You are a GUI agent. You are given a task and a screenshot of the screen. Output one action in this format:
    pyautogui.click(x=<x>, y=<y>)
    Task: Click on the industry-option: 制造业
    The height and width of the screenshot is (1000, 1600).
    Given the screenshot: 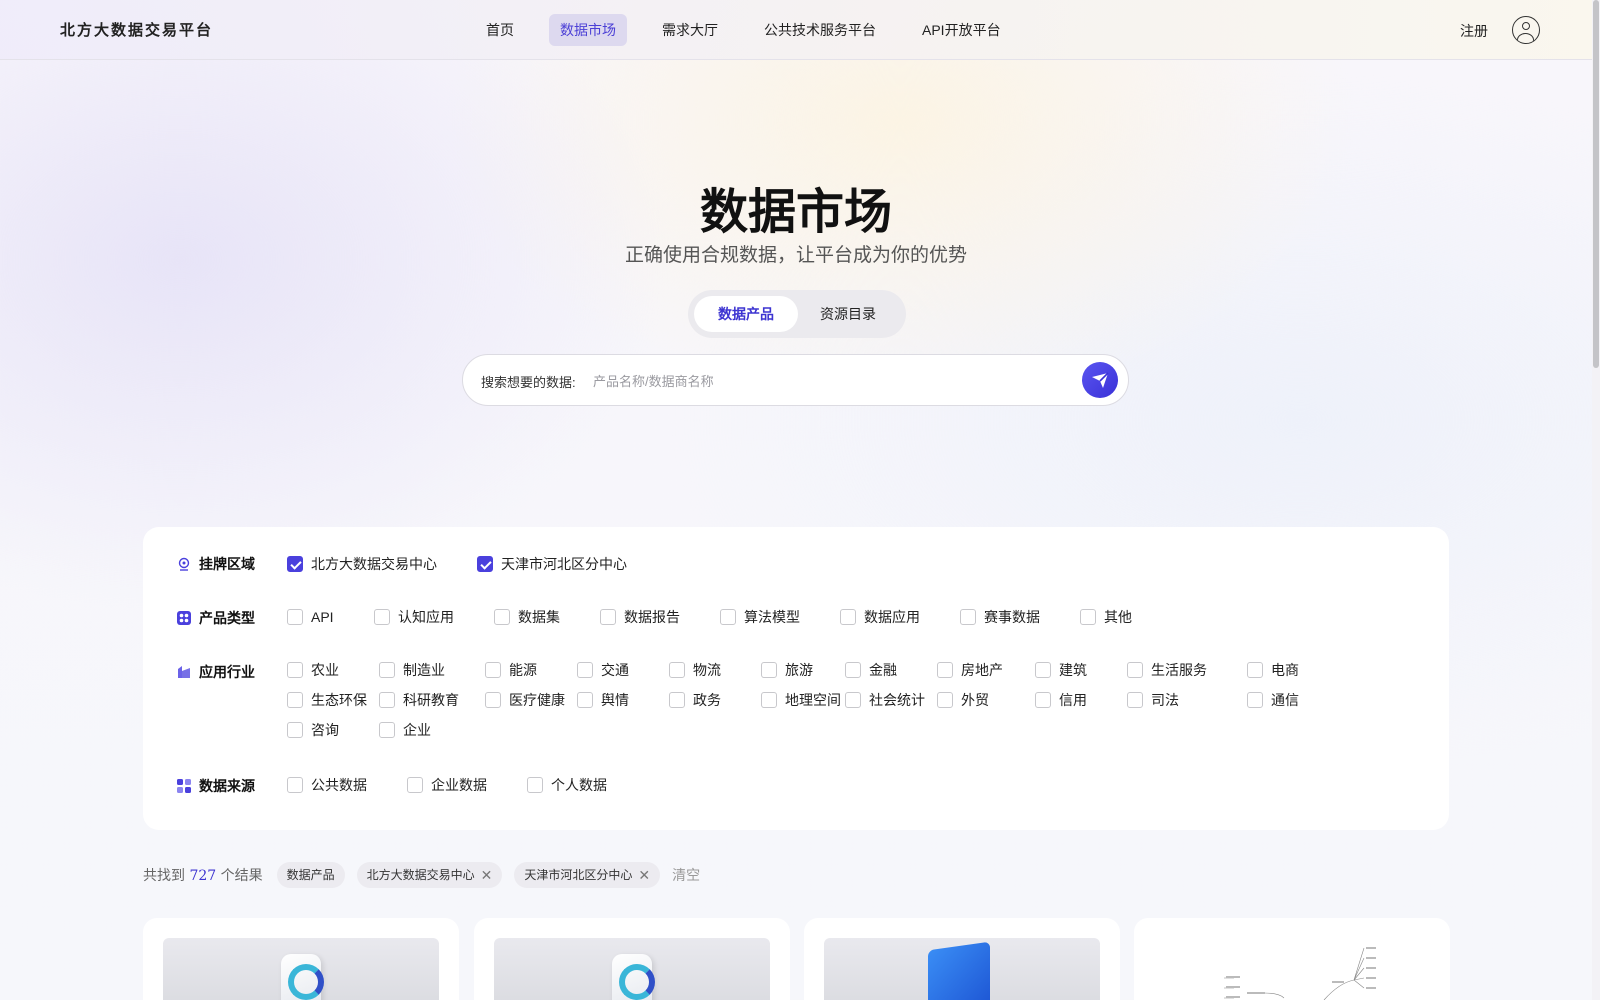 What is the action you would take?
    pyautogui.click(x=432, y=670)
    